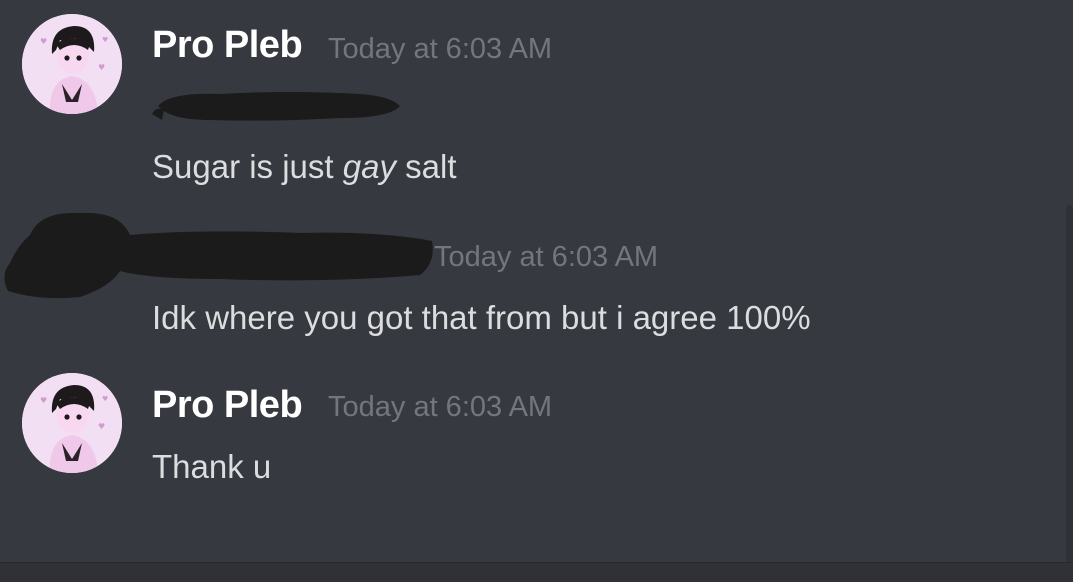 Image resolution: width=1073 pixels, height=582 pixels. Describe the element at coordinates (536, 572) in the screenshot. I see `chat-bottom-bar` at that location.